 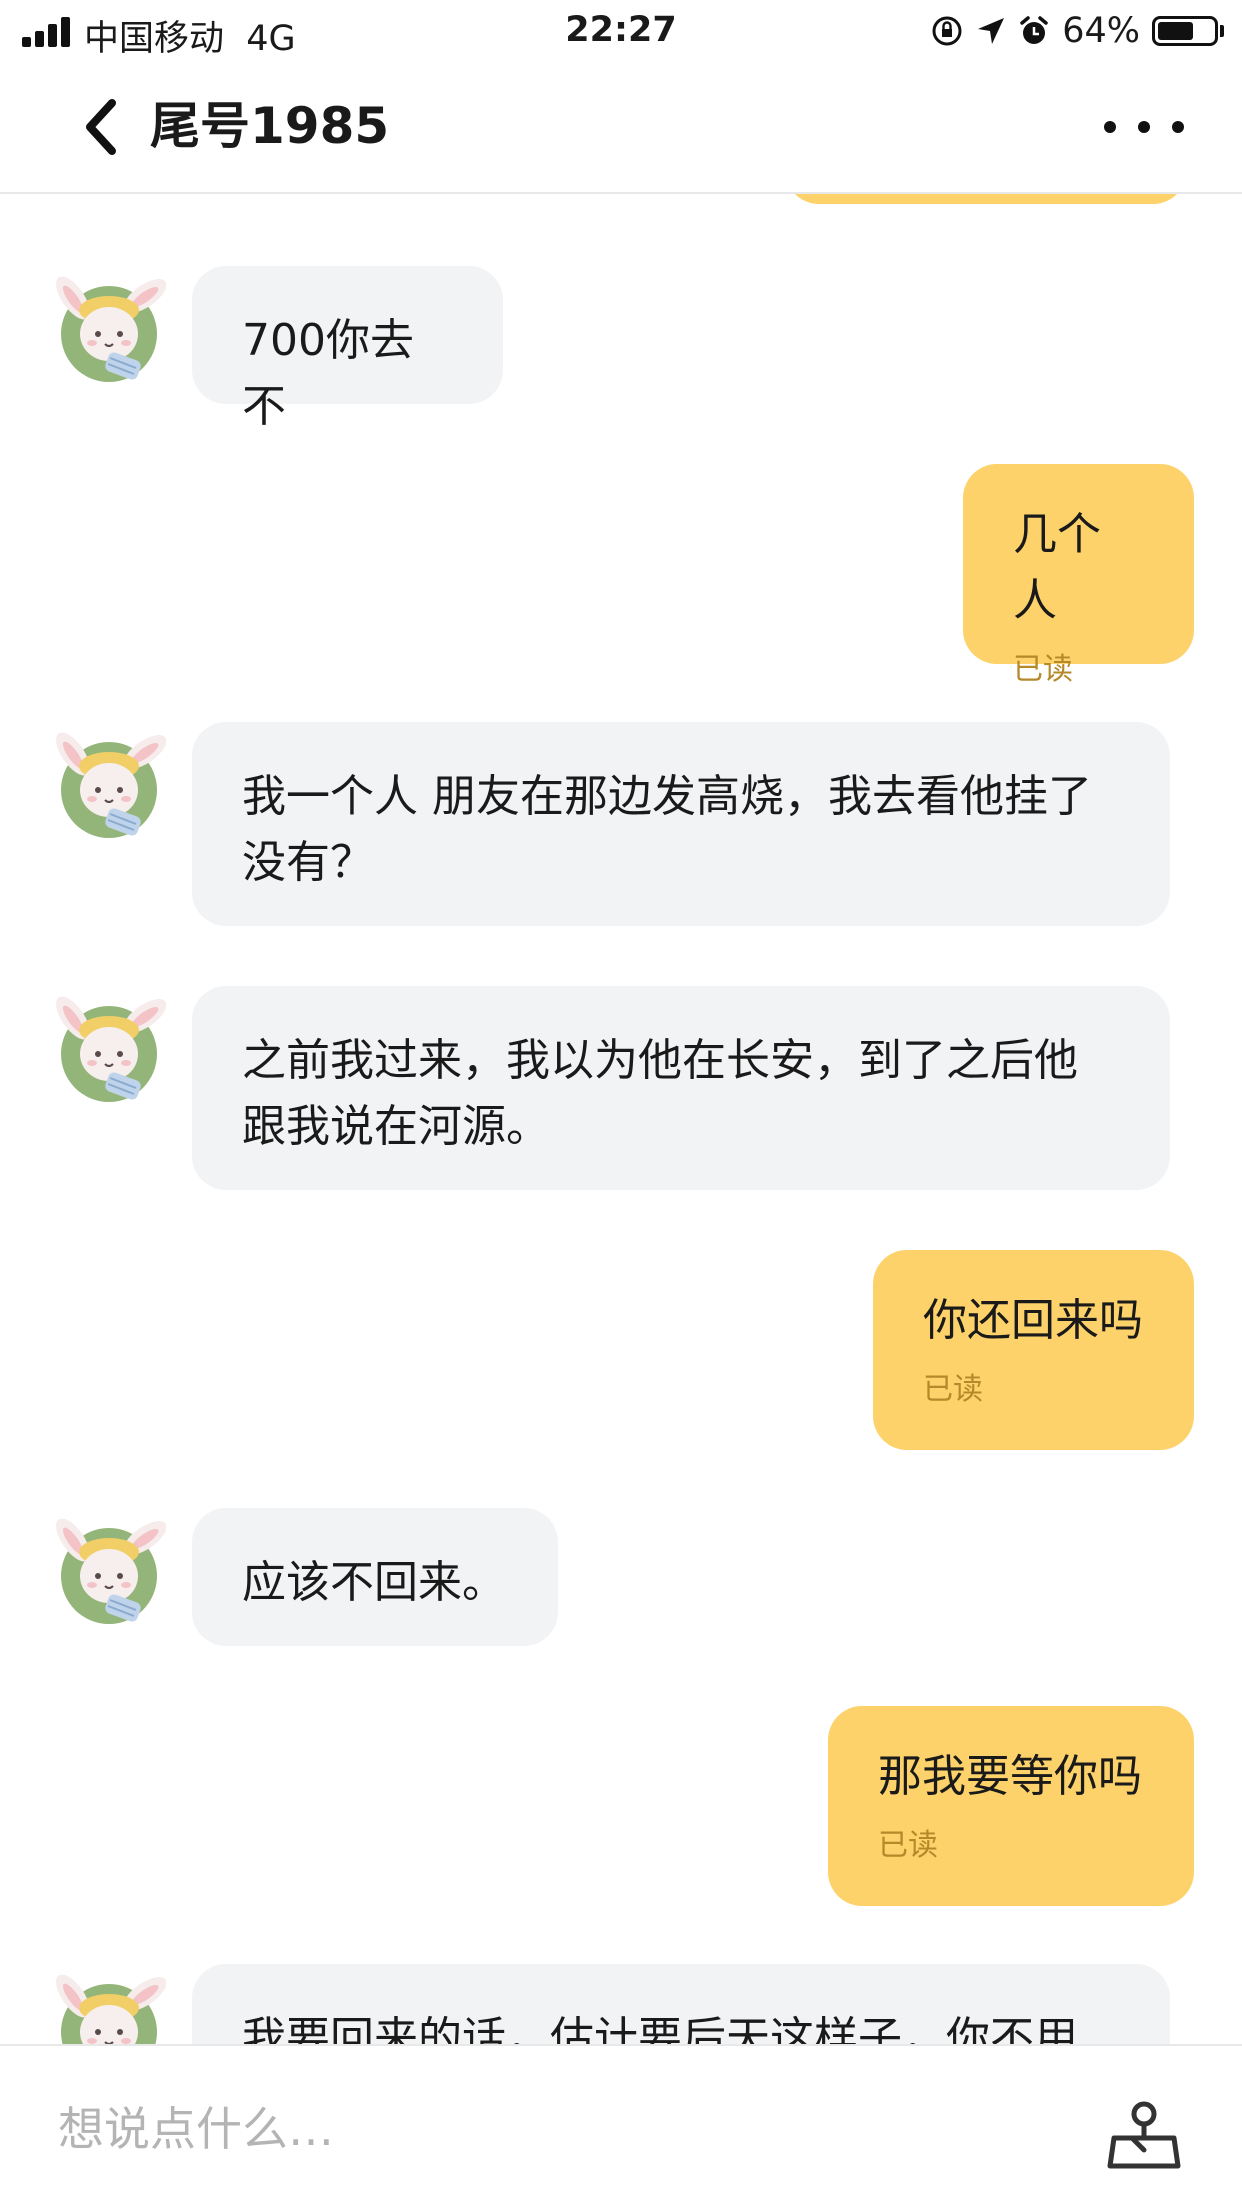 What do you see at coordinates (1101, 31) in the screenshot?
I see `battery-percent: 64%` at bounding box center [1101, 31].